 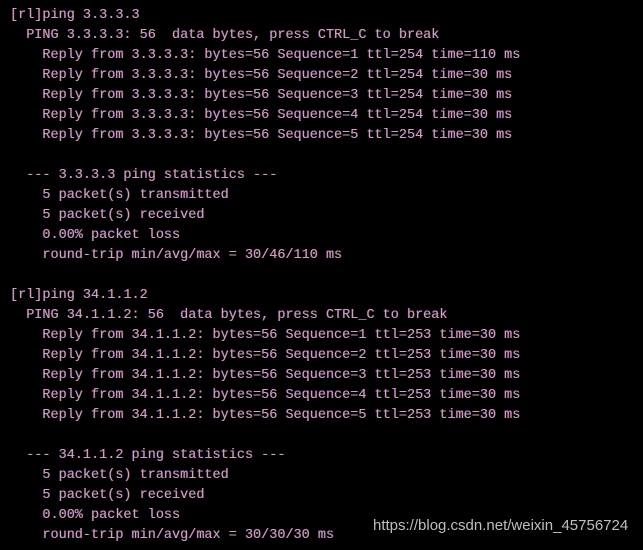 I want to click on terminal-line: round-trip min/avg/max = 30/30/30 ms, so click(x=172, y=535).